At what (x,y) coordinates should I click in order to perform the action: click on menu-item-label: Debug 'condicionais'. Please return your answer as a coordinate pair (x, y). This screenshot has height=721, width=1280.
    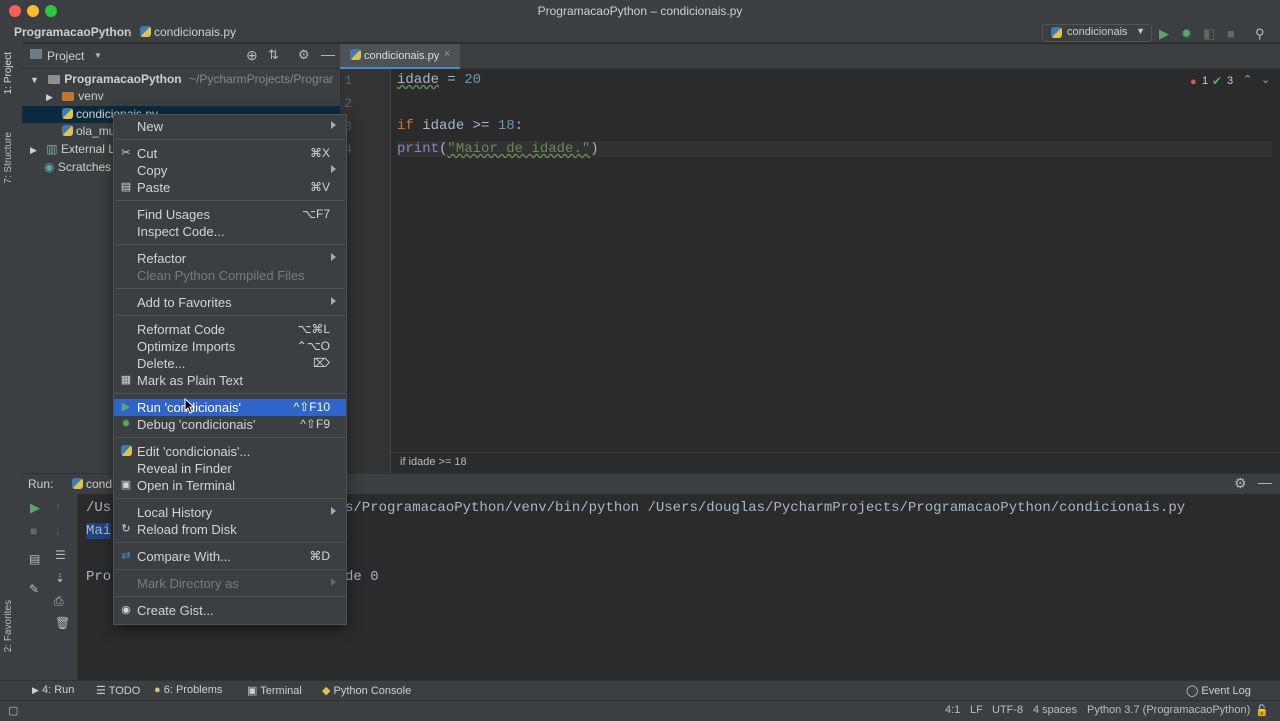
    Looking at the image, I should click on (196, 424).